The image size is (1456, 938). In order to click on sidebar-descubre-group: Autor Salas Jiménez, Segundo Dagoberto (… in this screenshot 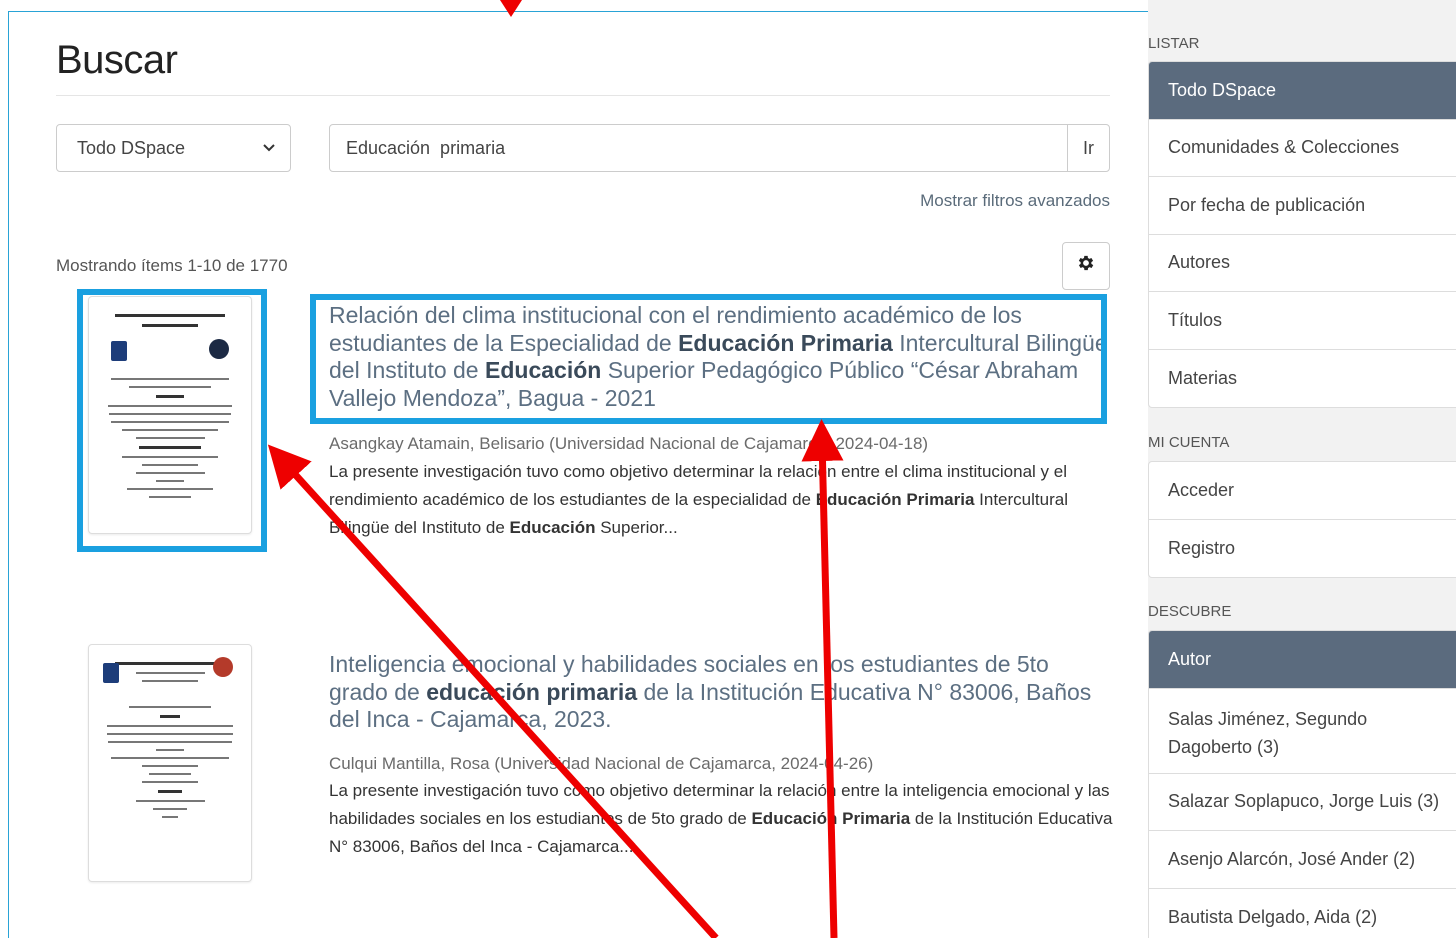, I will do `click(1302, 784)`.